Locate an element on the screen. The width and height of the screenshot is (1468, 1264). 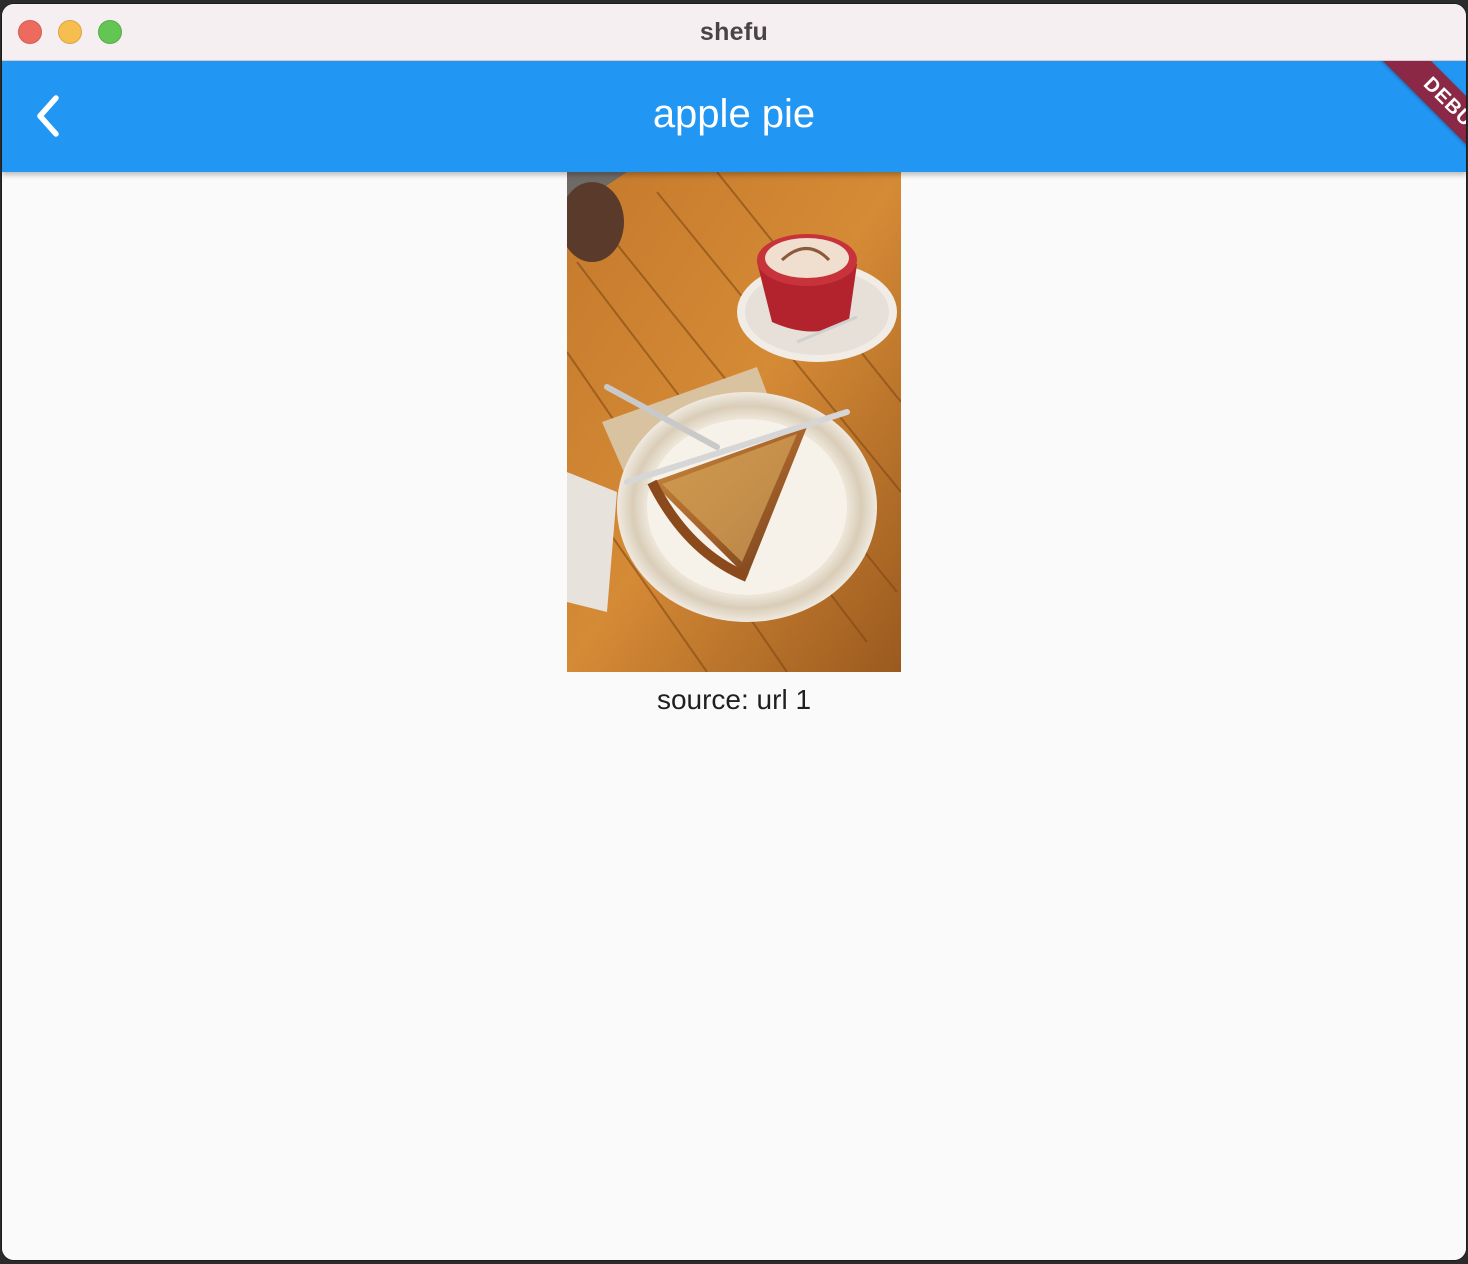
apple-pie-photo is located at coordinates (734, 422).